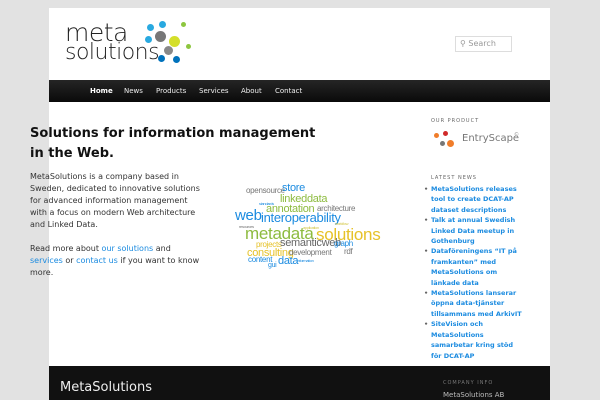 The width and height of the screenshot is (600, 400). Describe the element at coordinates (348, 251) in the screenshot. I see `cloud-word: rdf` at that location.